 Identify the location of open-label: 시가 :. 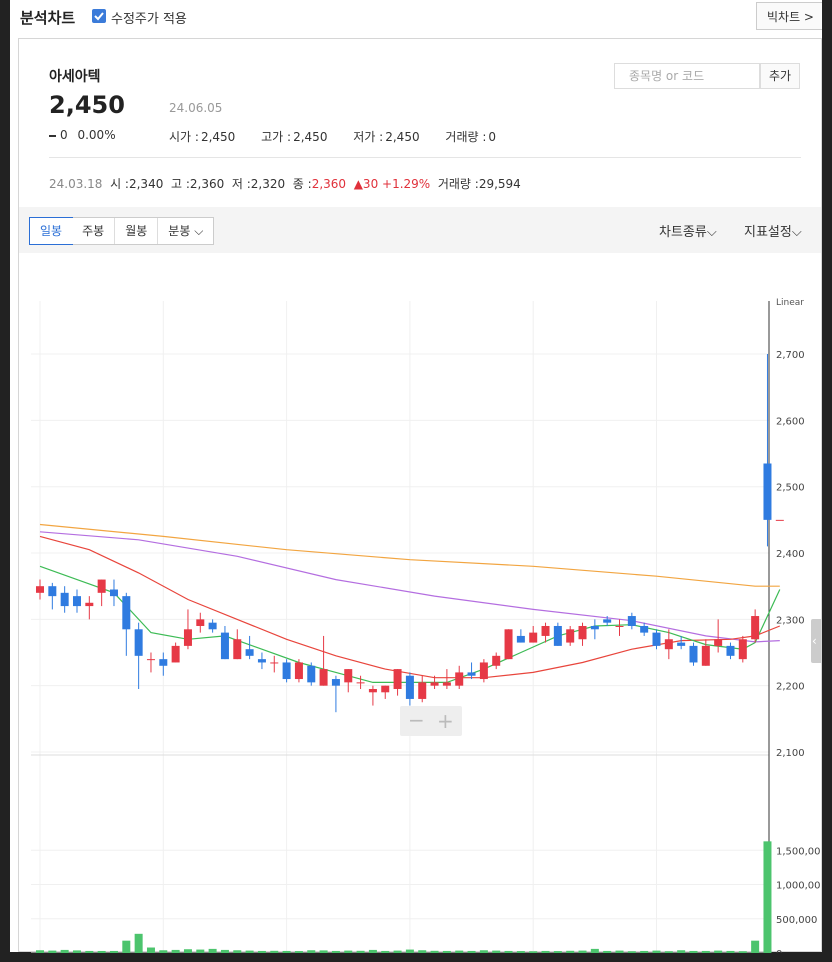
(184, 137).